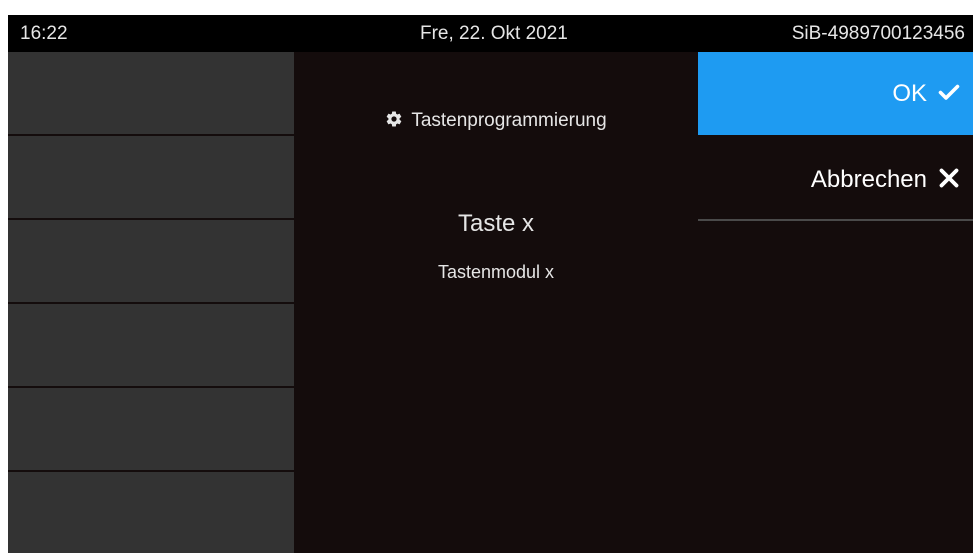  I want to click on status-date: Fre, 22. Okt 2021, so click(494, 33).